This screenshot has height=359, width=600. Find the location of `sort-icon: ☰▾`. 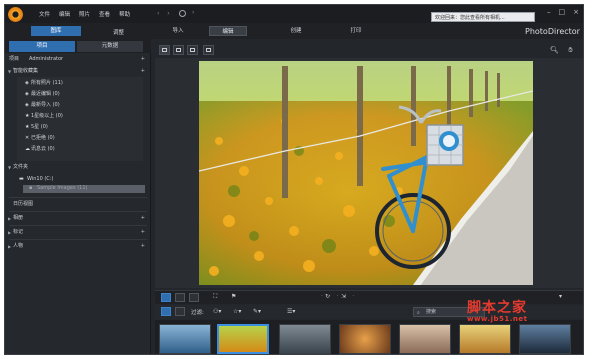

sort-icon: ☰▾ is located at coordinates (291, 311).